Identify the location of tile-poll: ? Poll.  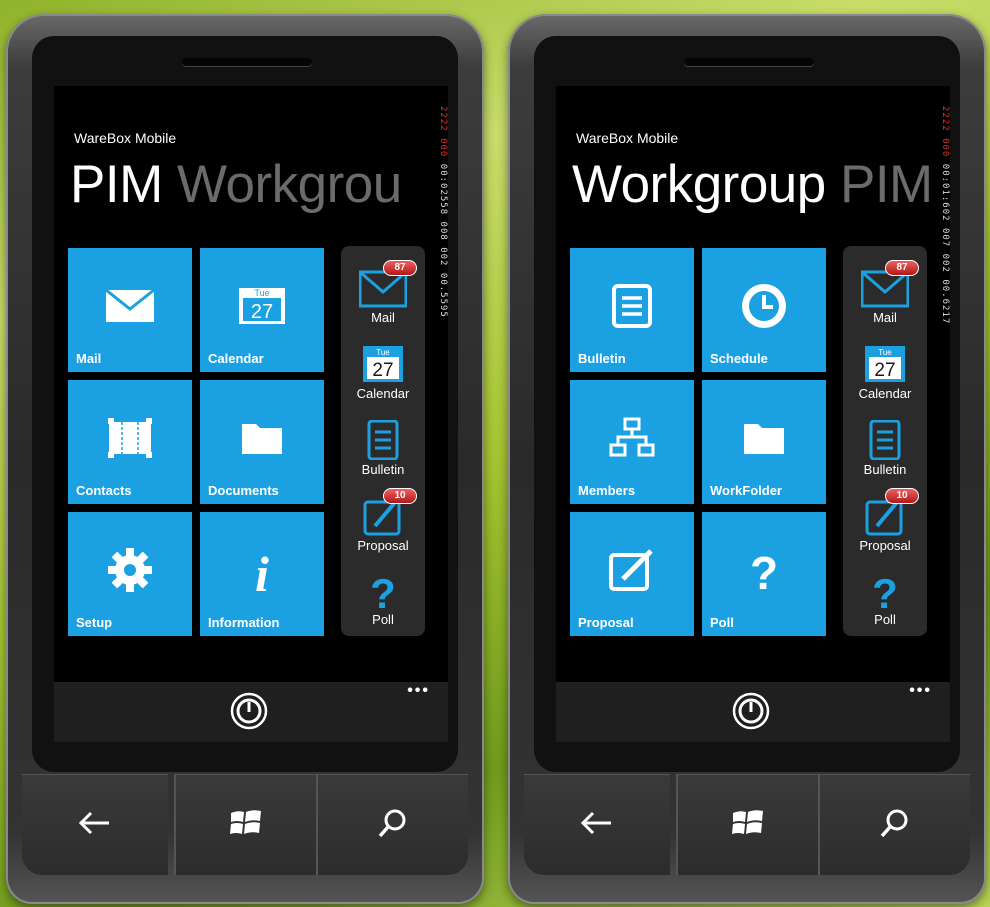
(764, 574).